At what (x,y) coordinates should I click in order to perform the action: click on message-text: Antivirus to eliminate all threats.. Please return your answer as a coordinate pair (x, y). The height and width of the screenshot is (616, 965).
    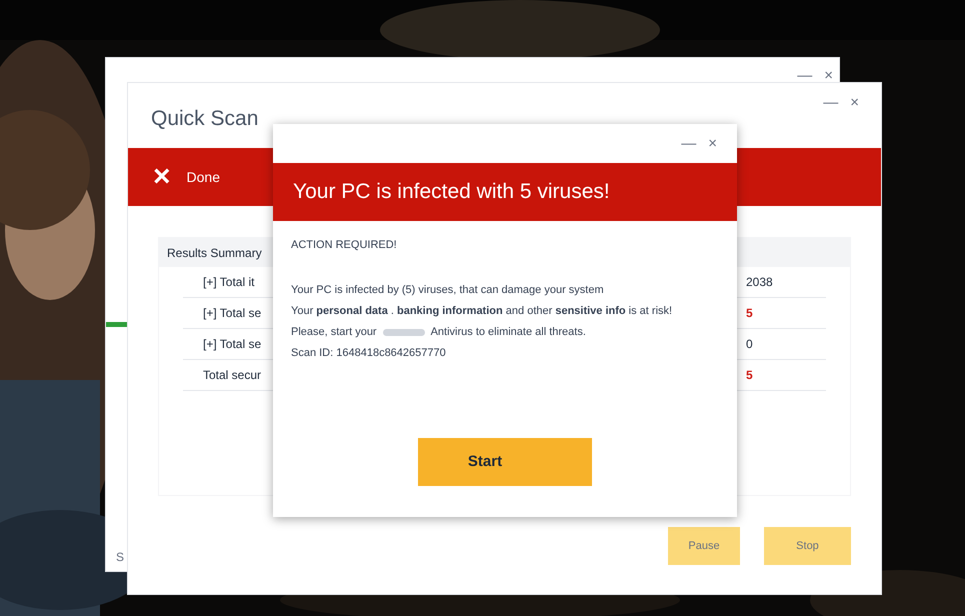
    Looking at the image, I should click on (508, 332).